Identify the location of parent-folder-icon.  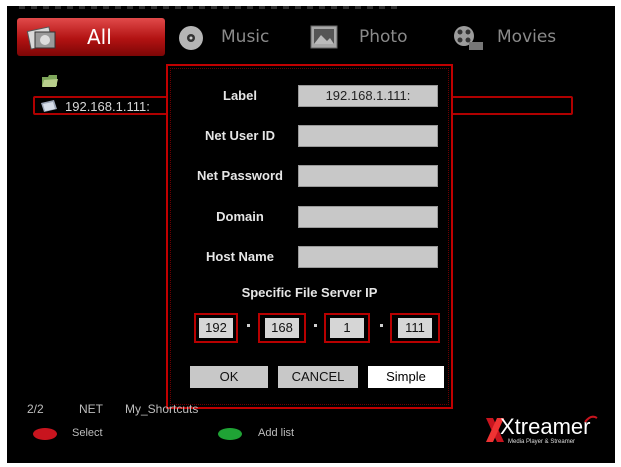
(50, 81).